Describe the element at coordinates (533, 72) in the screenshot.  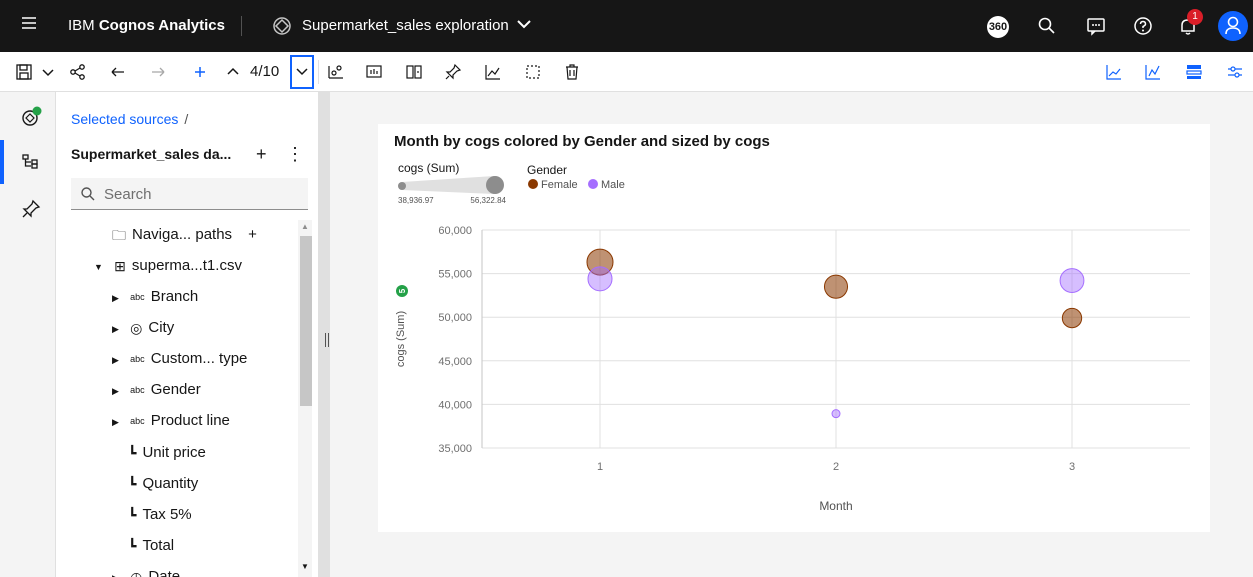
I see `select-area-icon` at that location.